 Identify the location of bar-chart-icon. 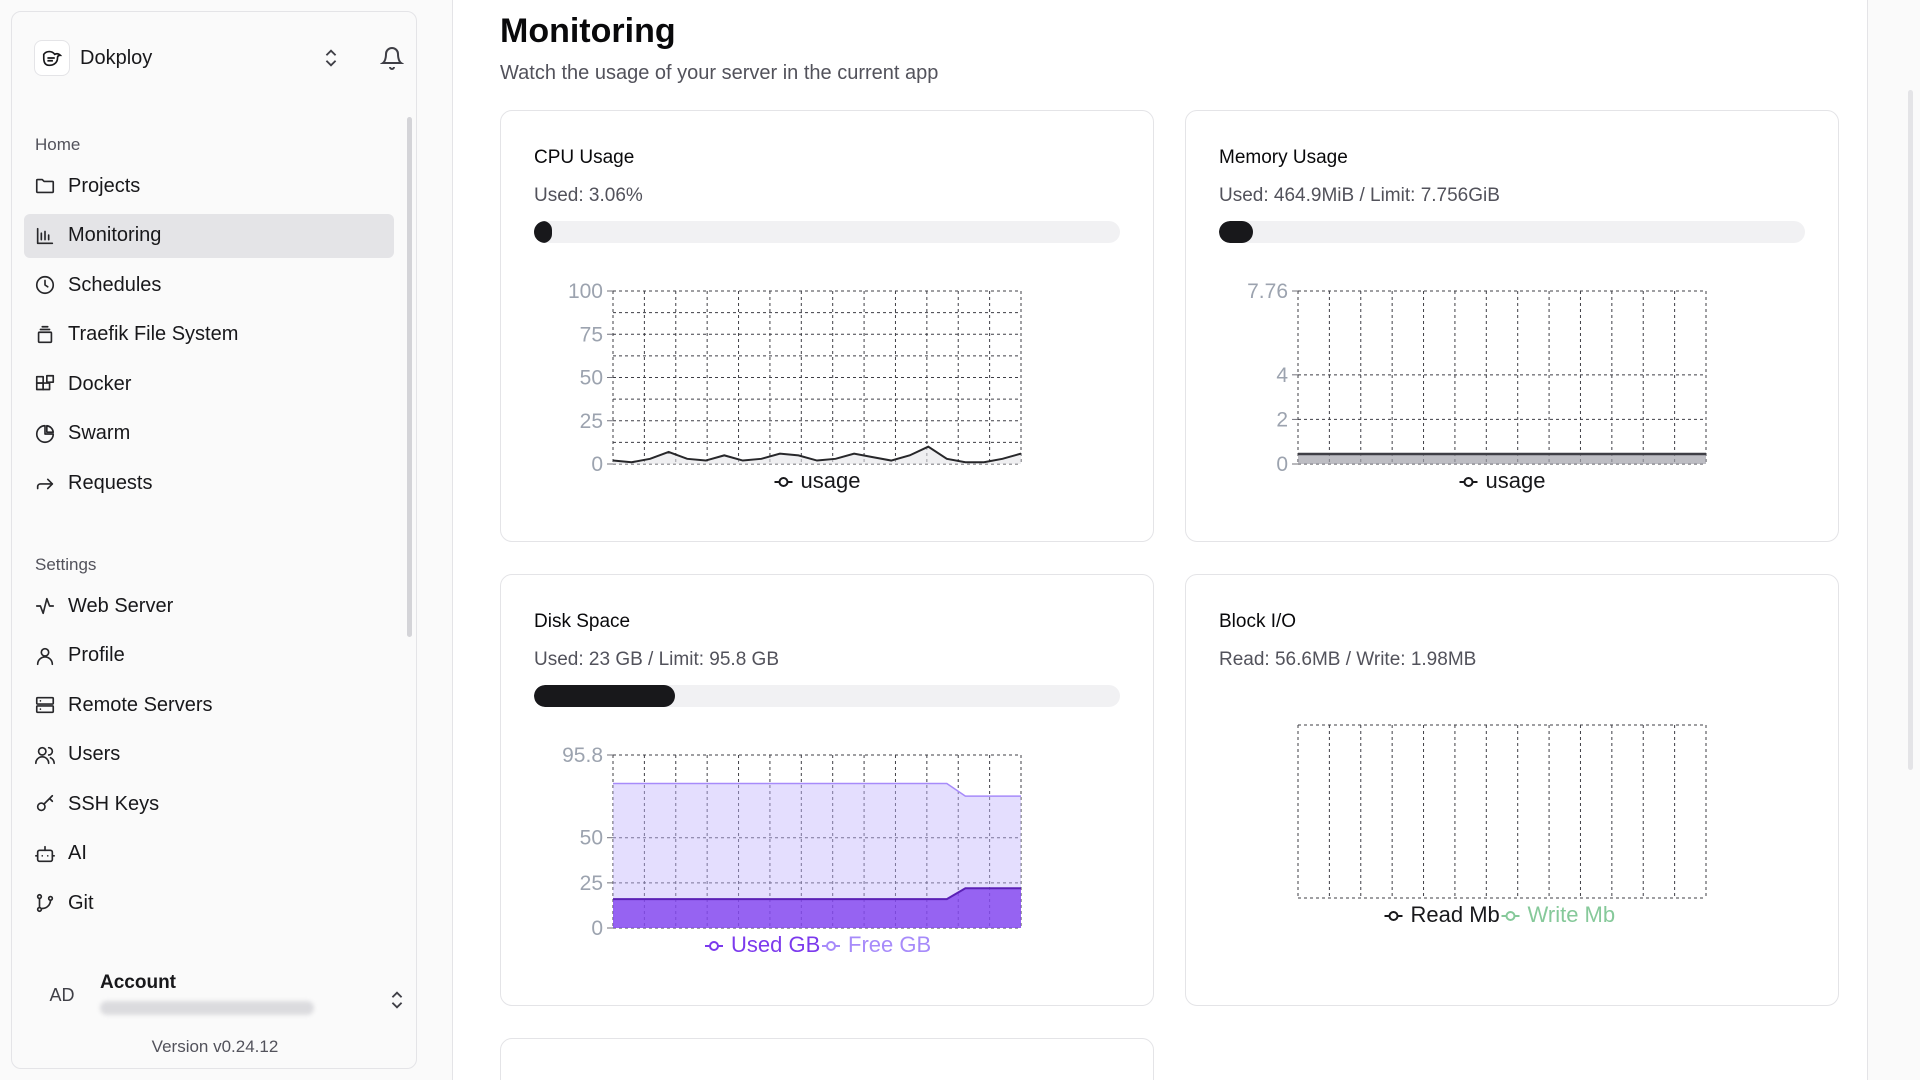
(45, 236).